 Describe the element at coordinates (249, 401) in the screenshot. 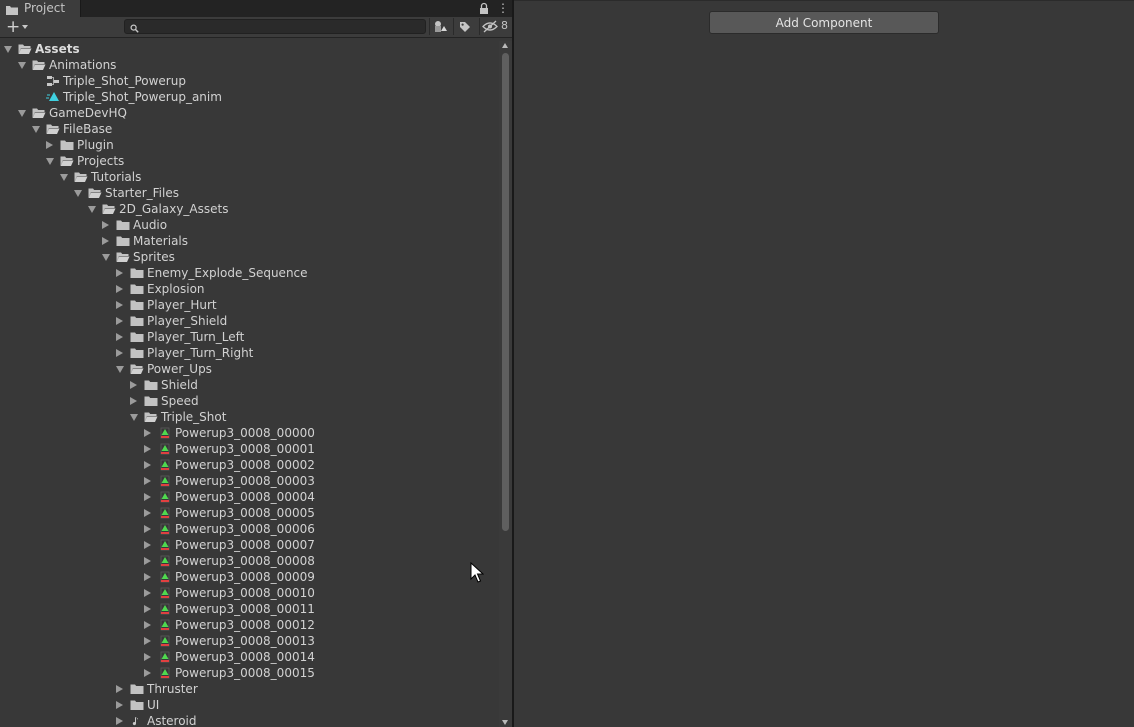

I see `tree-item: Speed` at that location.